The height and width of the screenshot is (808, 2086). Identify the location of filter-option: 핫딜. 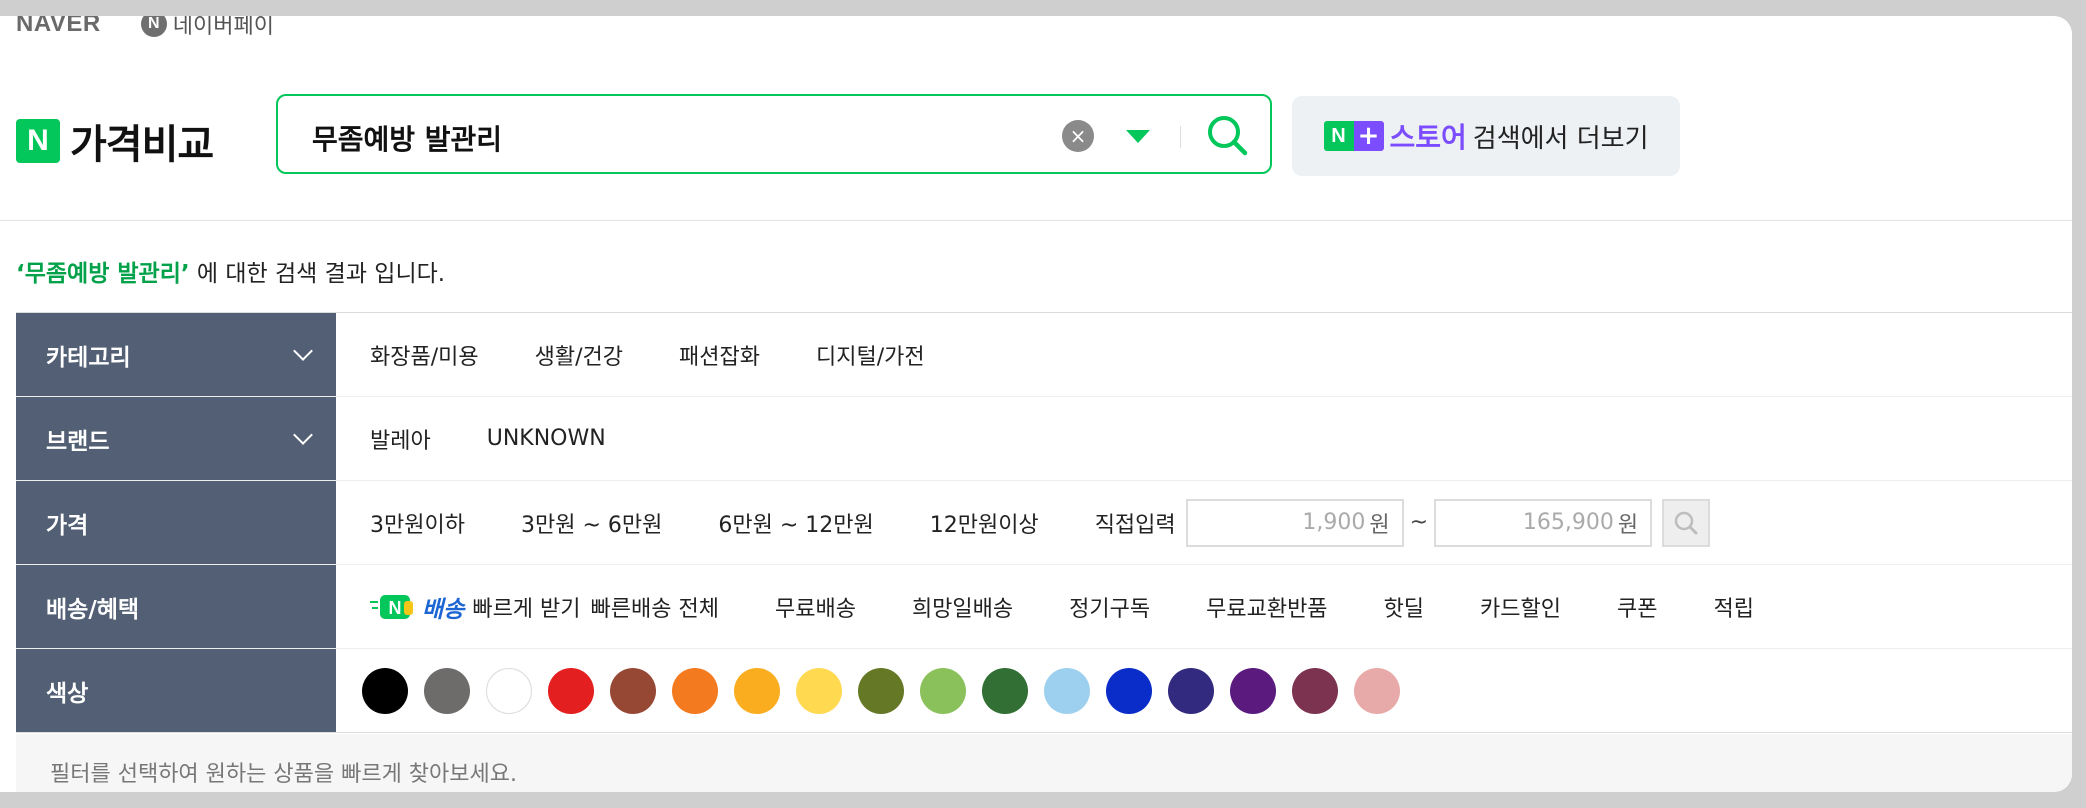
(1404, 607).